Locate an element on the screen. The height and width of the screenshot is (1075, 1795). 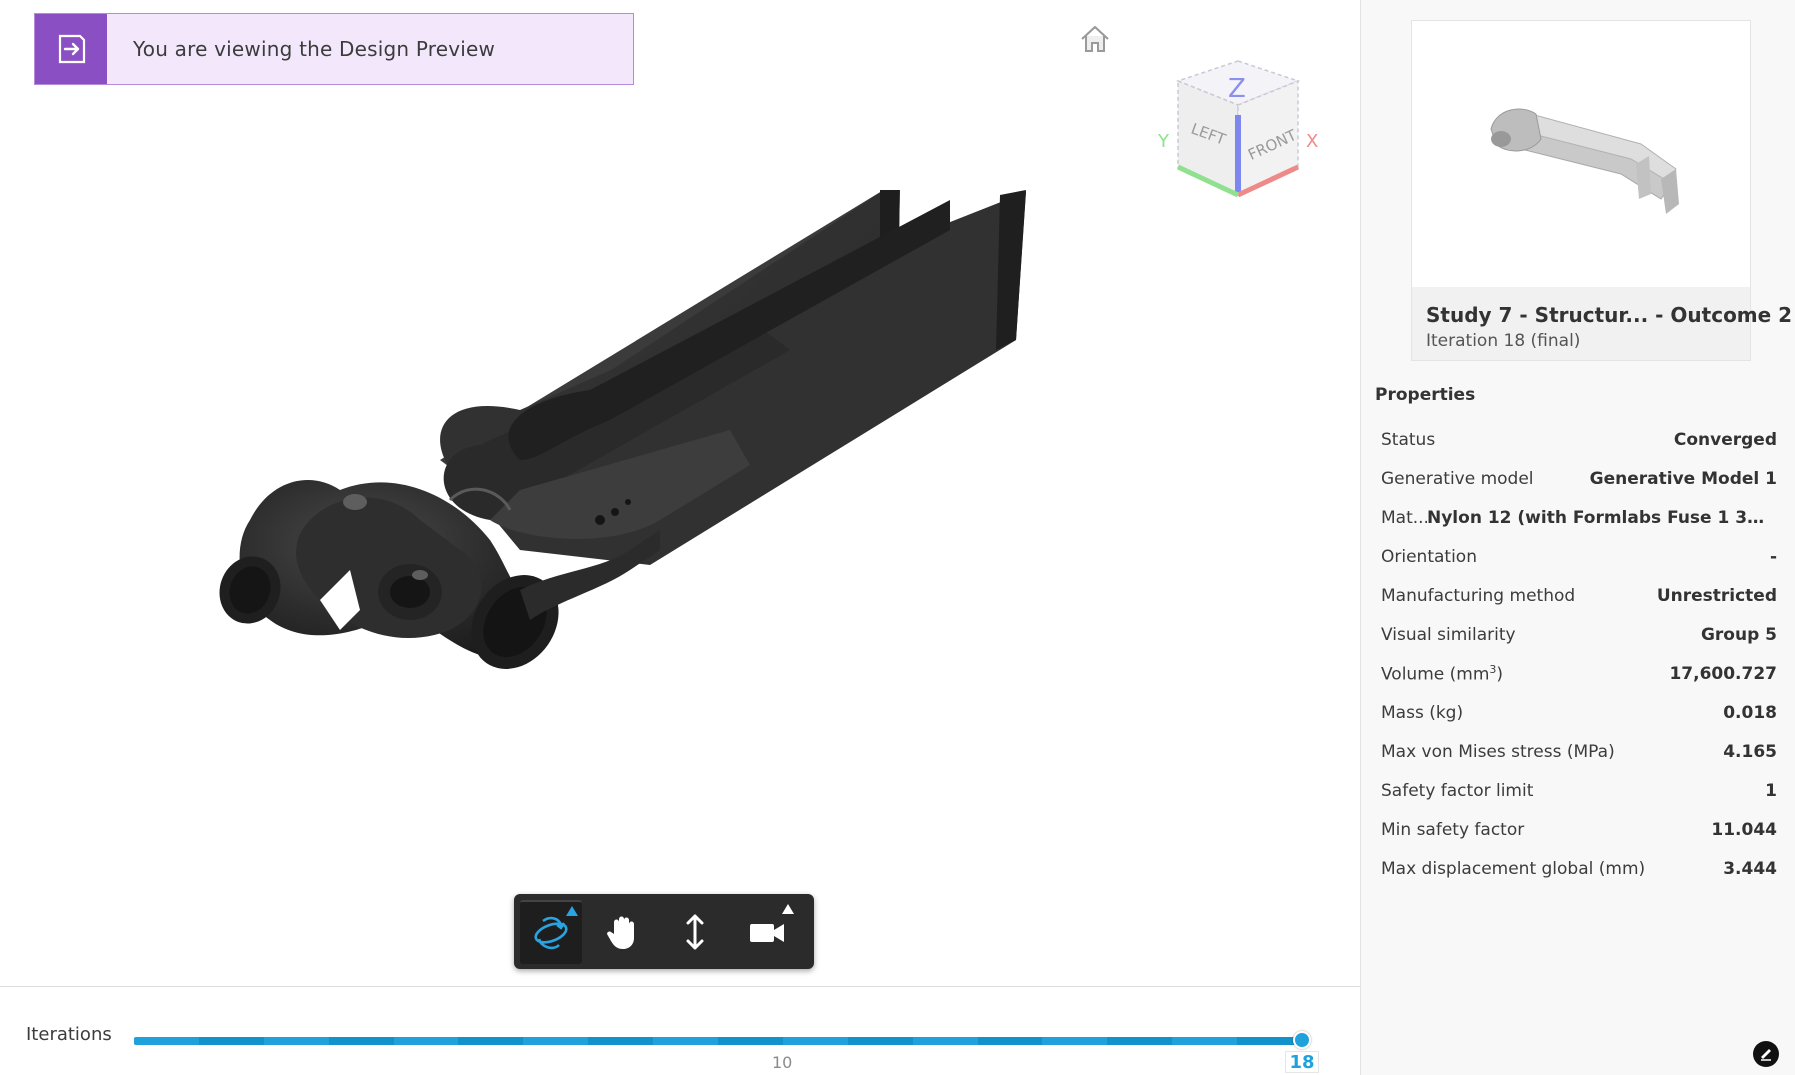
feedback-icon is located at coordinates (1766, 1054).